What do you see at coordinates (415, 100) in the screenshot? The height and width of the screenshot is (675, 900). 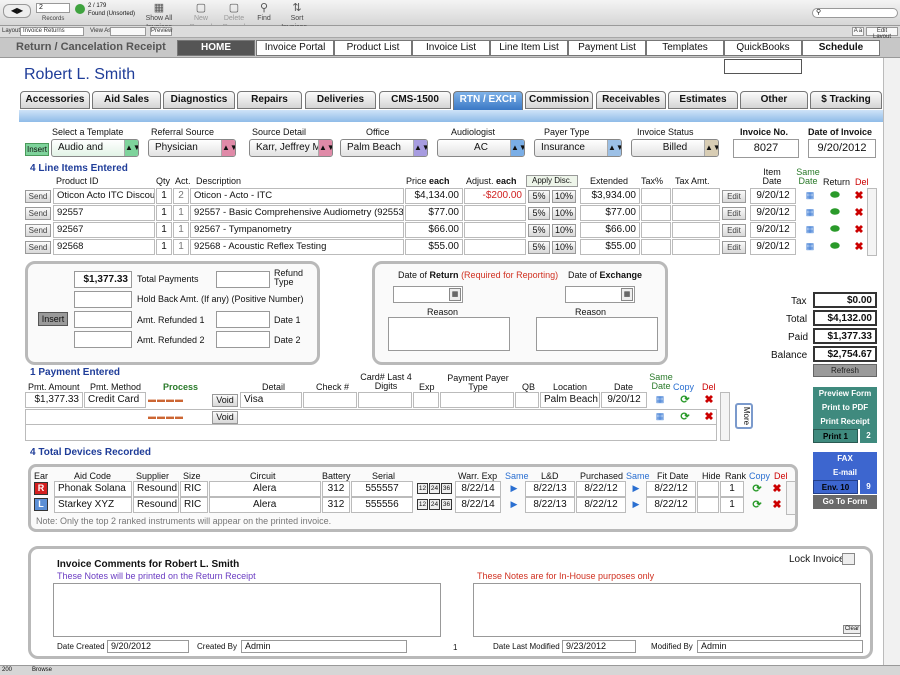 I see `form-tab: CMS-1500` at bounding box center [415, 100].